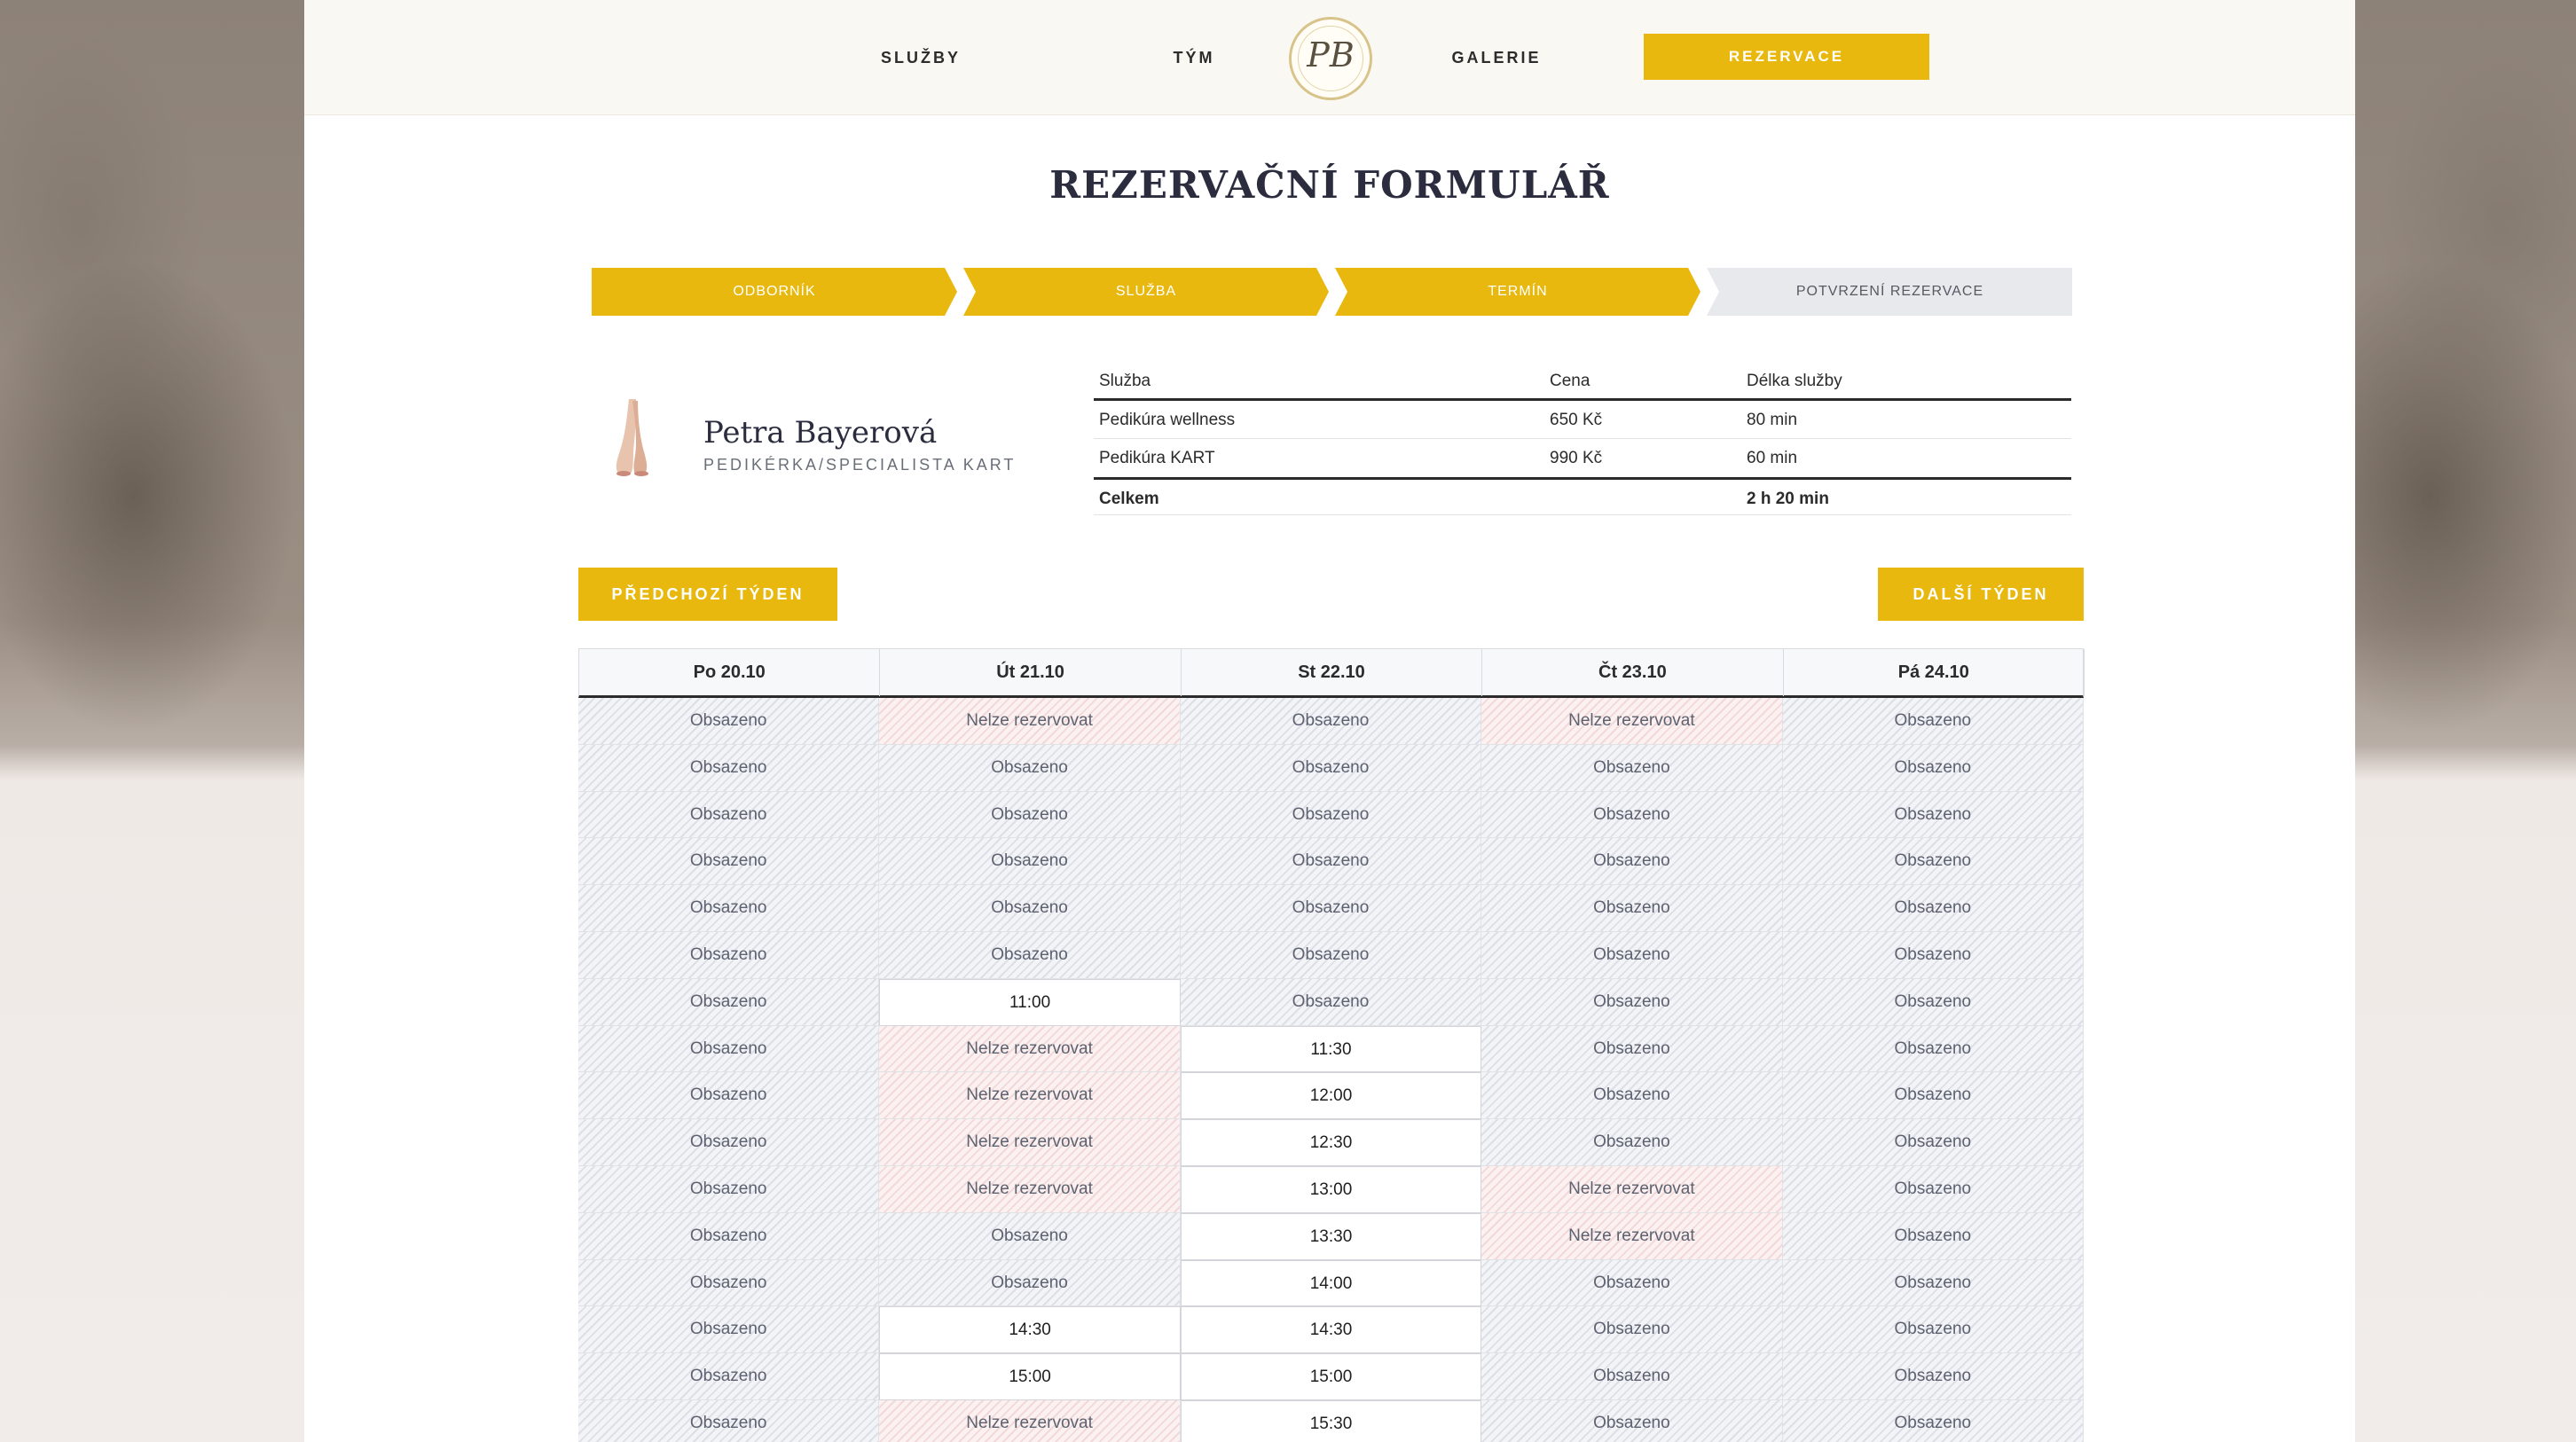  Describe the element at coordinates (1772, 458) in the screenshot. I see `service-duration: 60 min` at that location.